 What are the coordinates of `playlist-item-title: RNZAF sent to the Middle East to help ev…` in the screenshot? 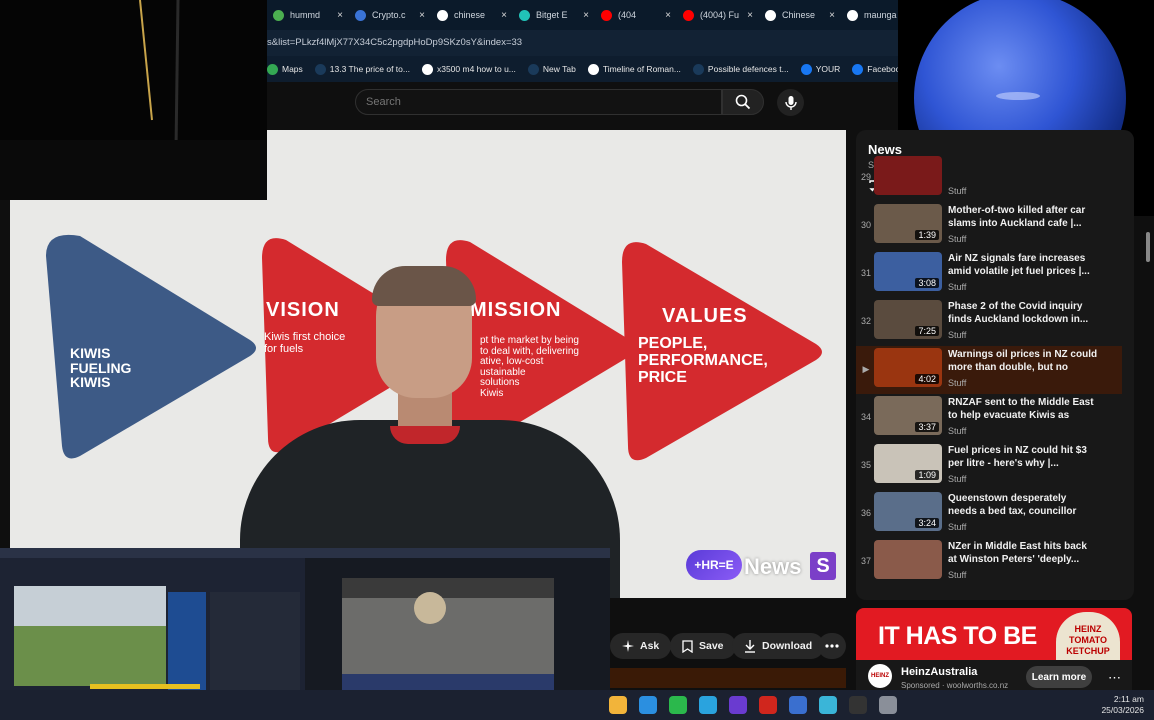 It's located at (1023, 409).